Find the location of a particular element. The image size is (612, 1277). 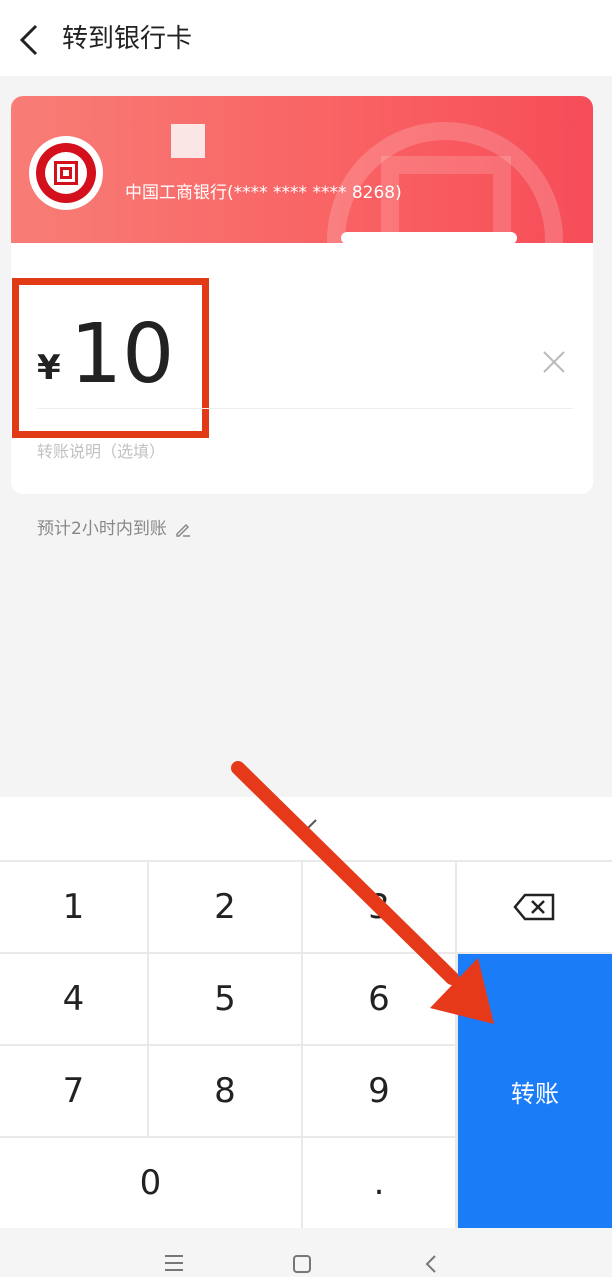

eta-text: 预计2小时内到账 is located at coordinates (114, 529).